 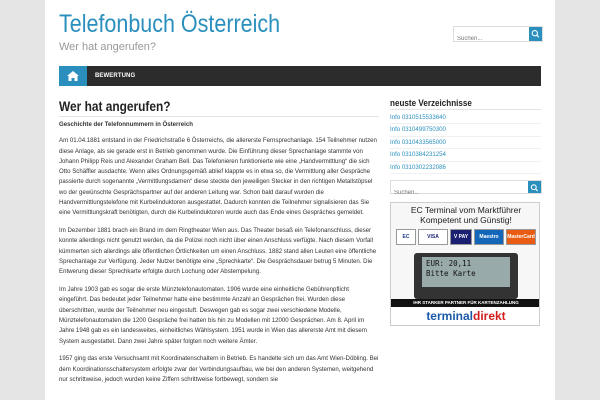 I want to click on sidebar-link: Info 0310433565000, so click(x=465, y=143).